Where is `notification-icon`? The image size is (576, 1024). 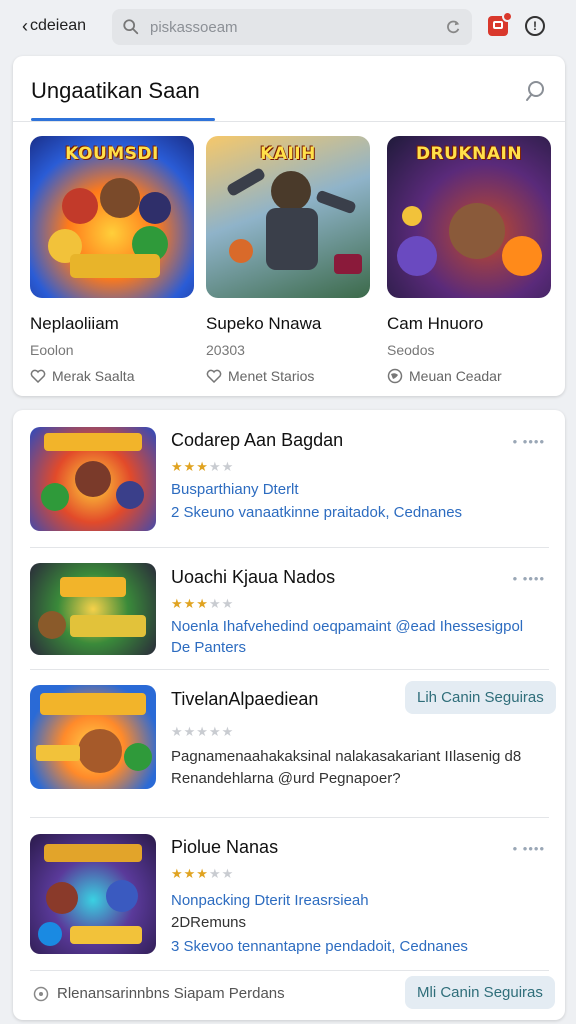
notification-icon is located at coordinates (500, 23).